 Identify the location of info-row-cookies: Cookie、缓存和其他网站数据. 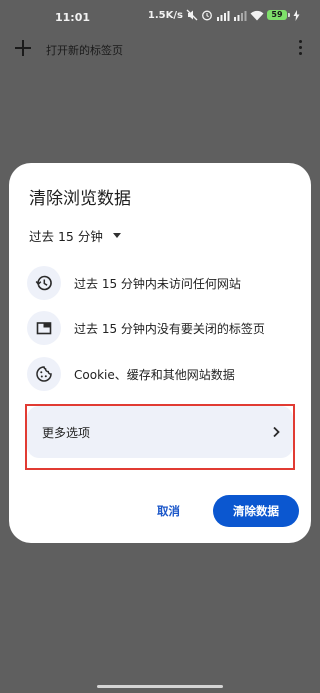
(162, 374).